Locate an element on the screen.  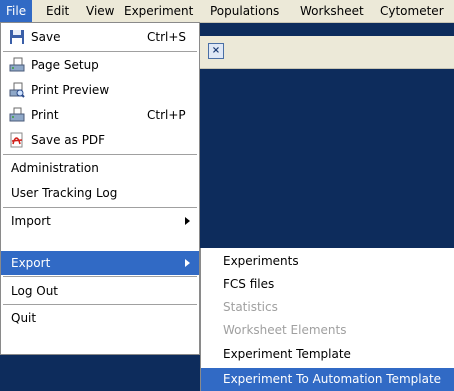
shortcut-text: Ctrl+P is located at coordinates (166, 115).